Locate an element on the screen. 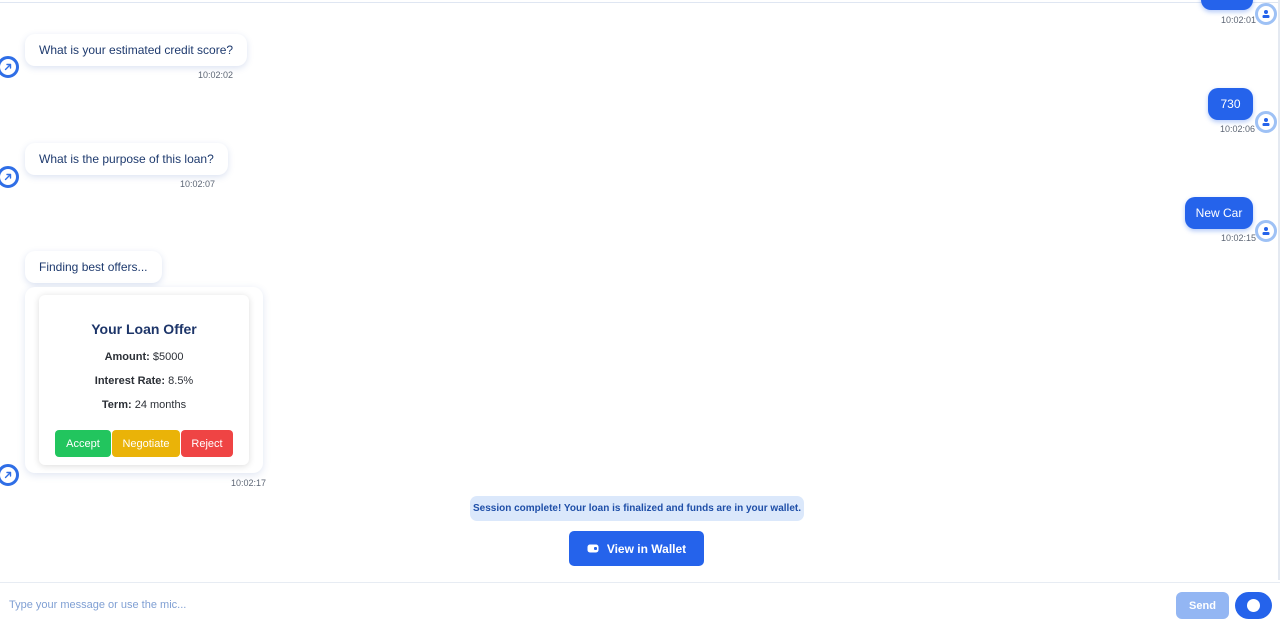 This screenshot has height=626, width=1280. send-button: Send is located at coordinates (1202, 605).